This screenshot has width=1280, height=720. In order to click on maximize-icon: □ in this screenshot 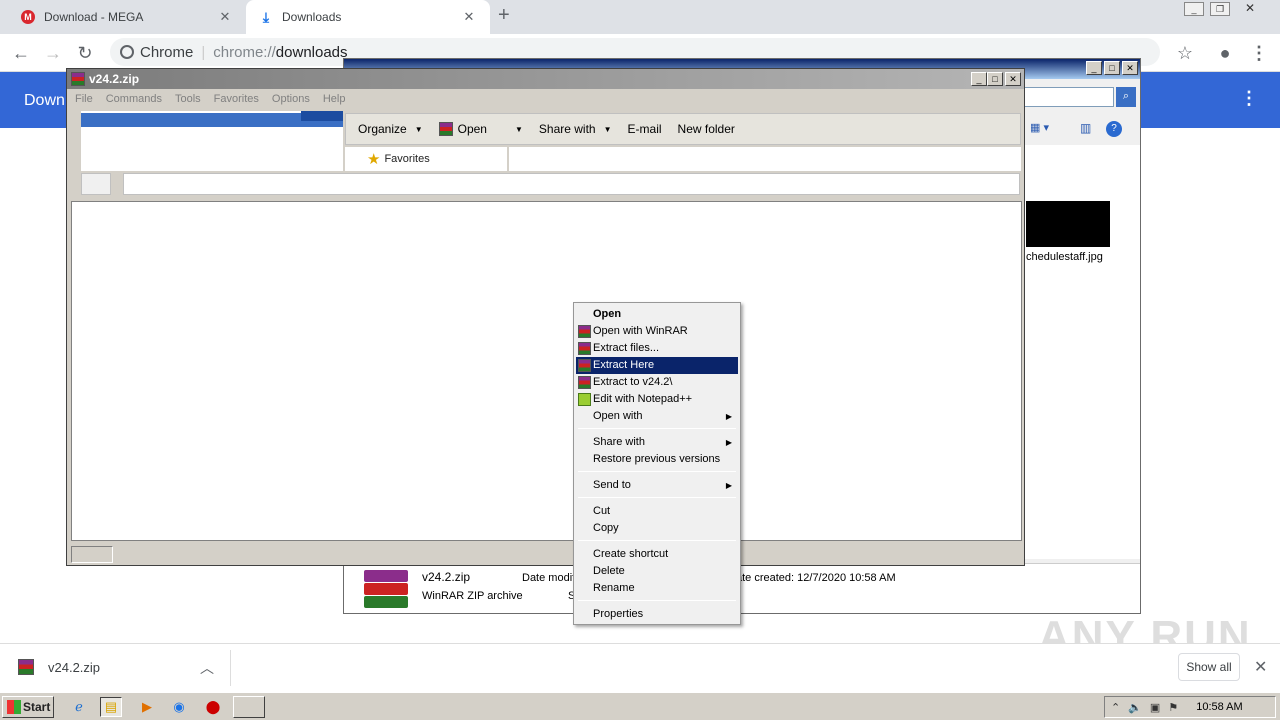, I will do `click(995, 79)`.